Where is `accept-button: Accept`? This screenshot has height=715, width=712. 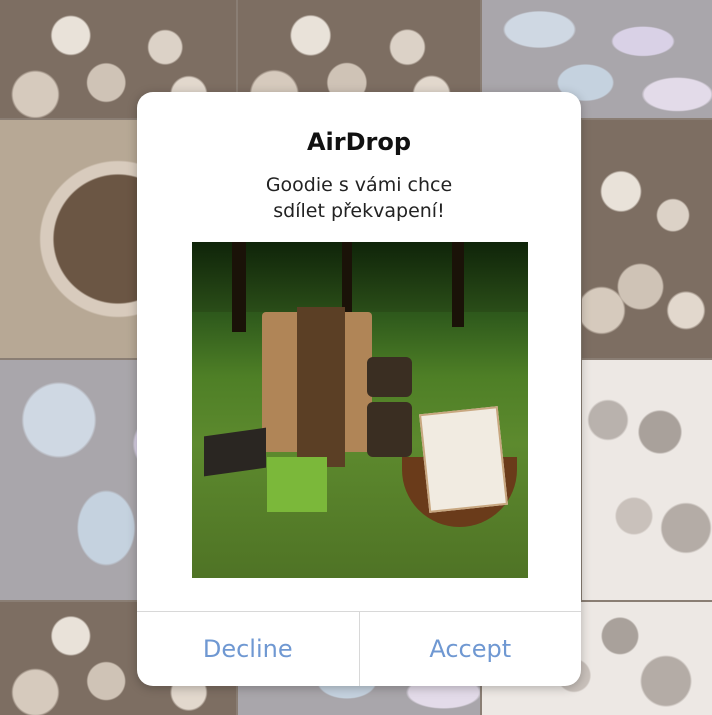
accept-button: Accept is located at coordinates (470, 649).